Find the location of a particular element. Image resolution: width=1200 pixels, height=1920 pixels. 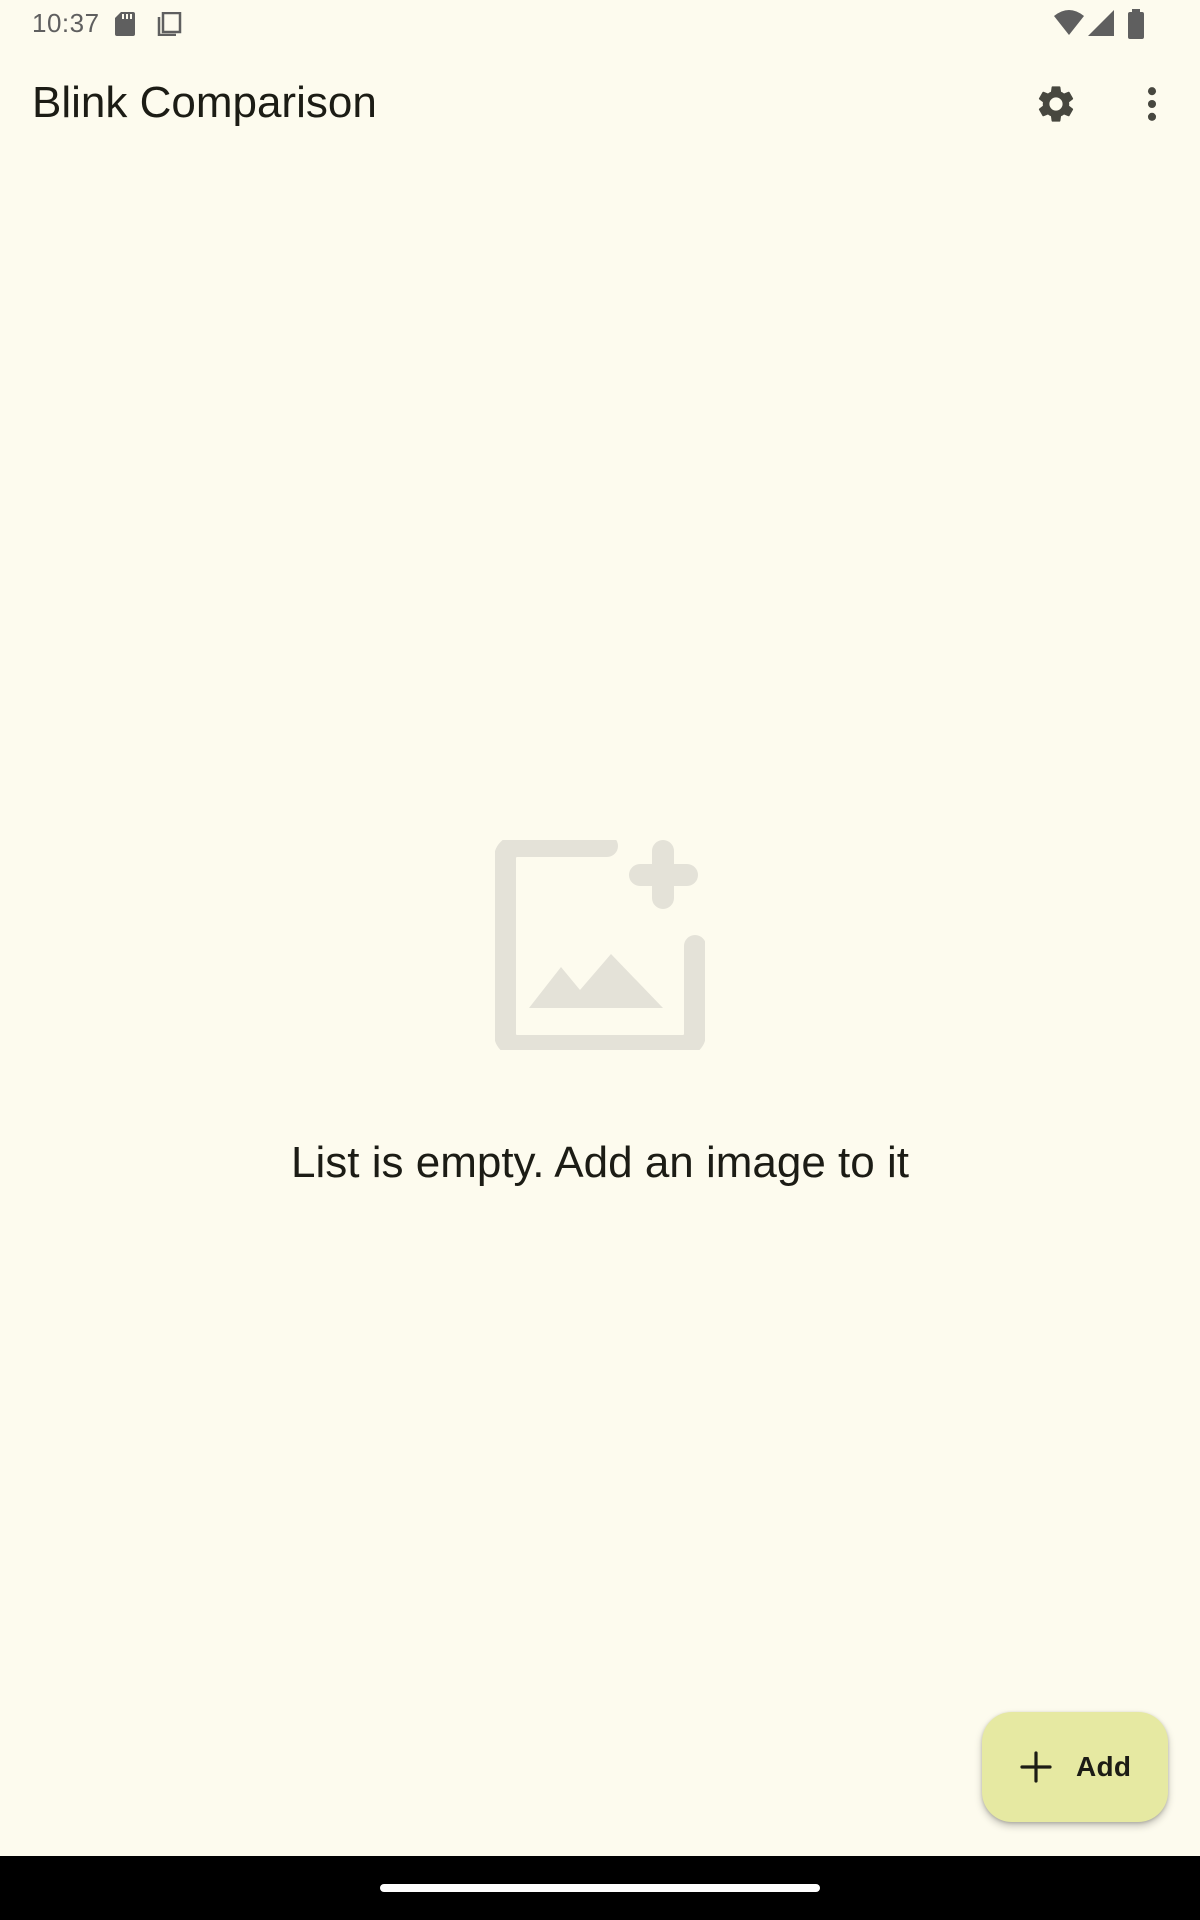

status-time: 10:37 is located at coordinates (66, 23).